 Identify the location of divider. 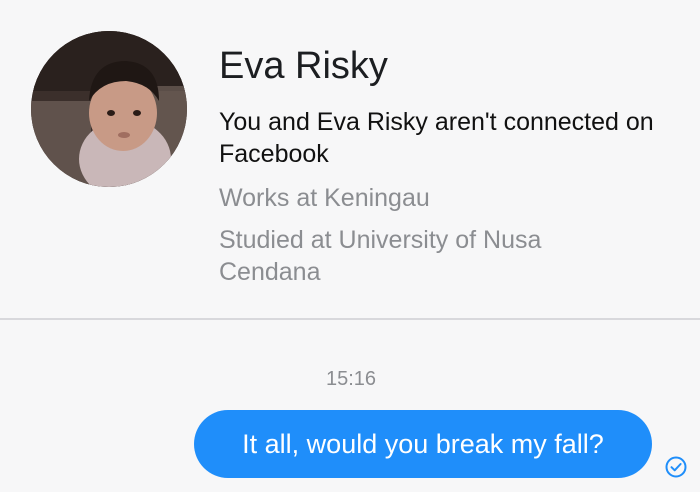
(350, 319).